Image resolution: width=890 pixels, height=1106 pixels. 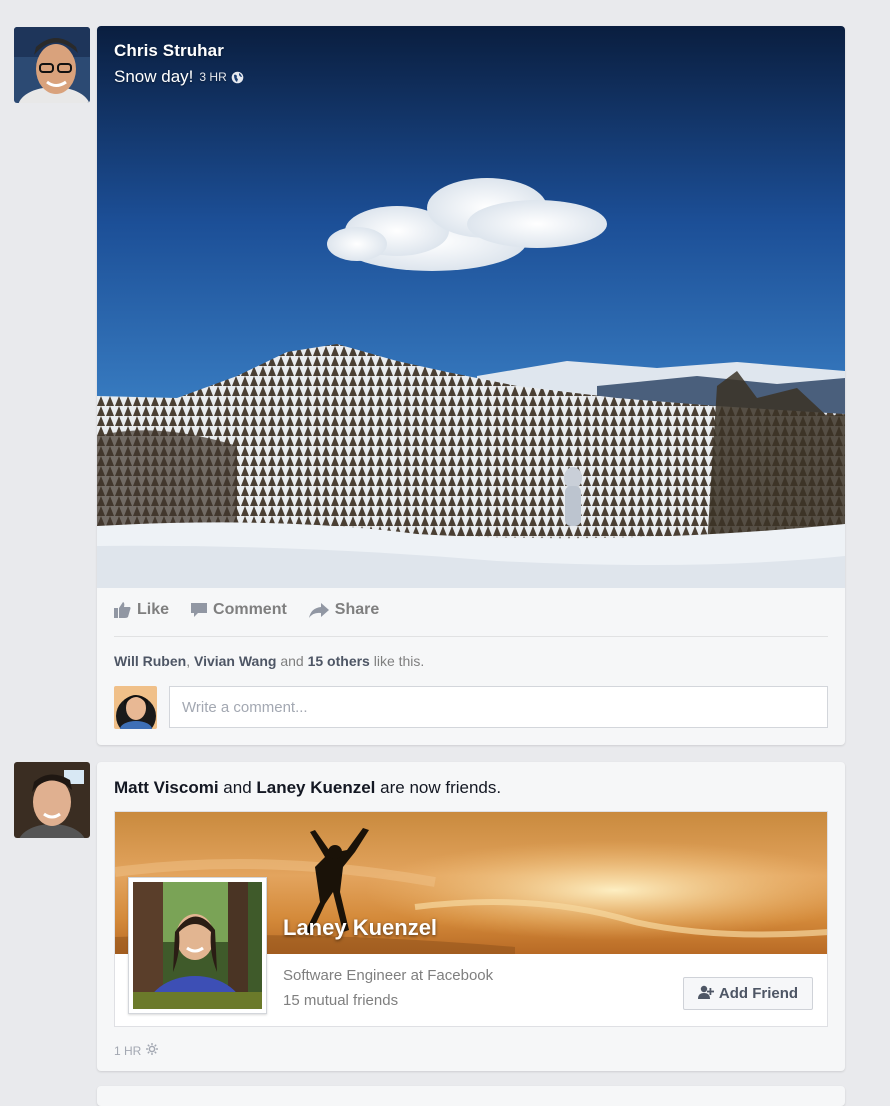 What do you see at coordinates (388, 975) in the screenshot?
I see `friend-job: Software Engineer at Facebook` at bounding box center [388, 975].